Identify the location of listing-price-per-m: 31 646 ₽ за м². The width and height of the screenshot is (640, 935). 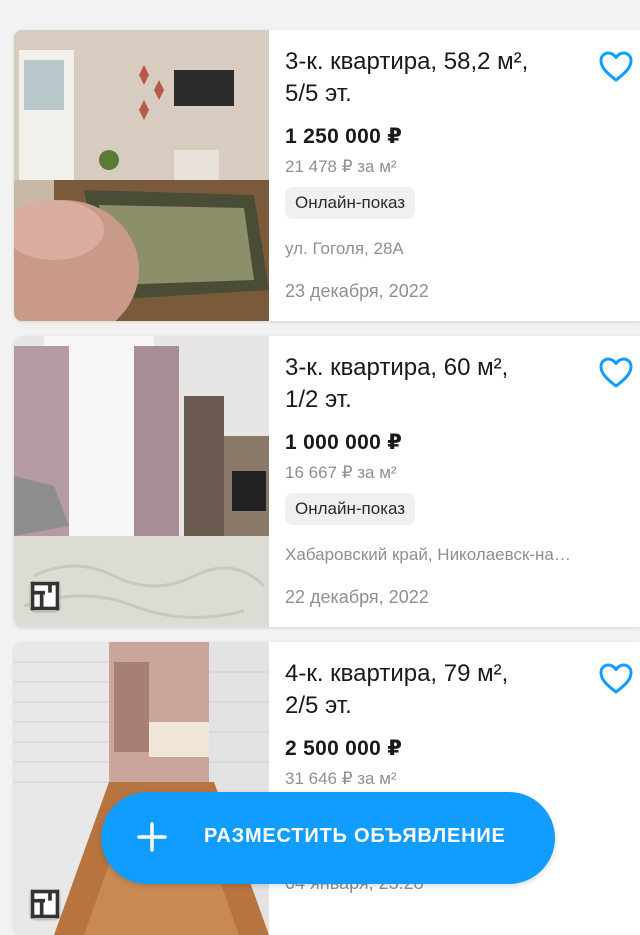
(341, 778).